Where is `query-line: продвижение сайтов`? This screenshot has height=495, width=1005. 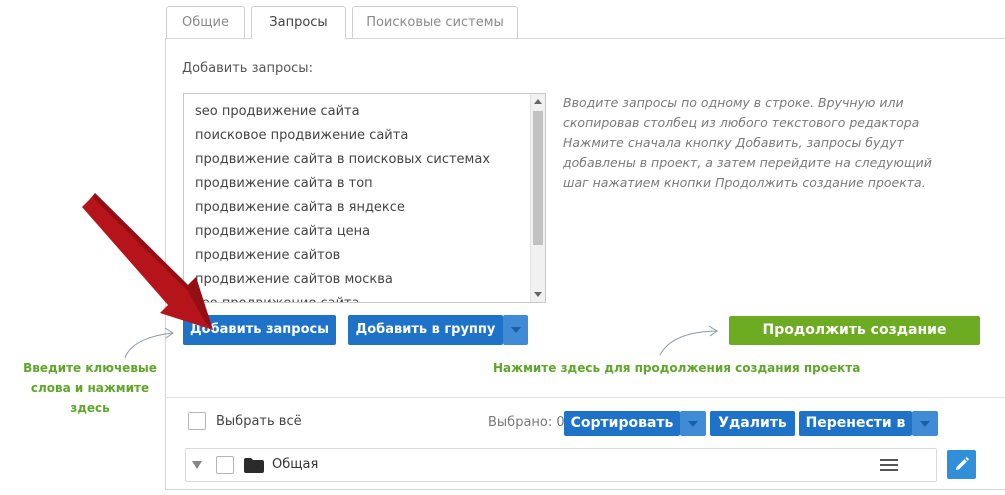
query-line: продвижение сайтов is located at coordinates (268, 255).